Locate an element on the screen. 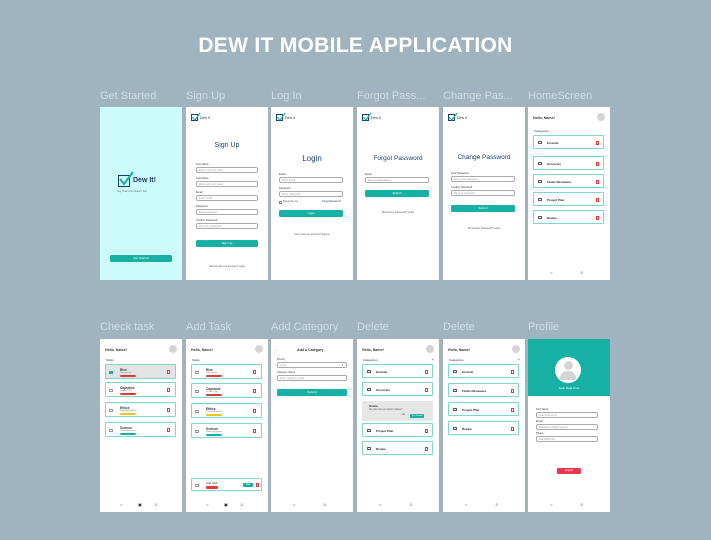 This screenshot has width=711, height=540. new-password-input: Enter new password is located at coordinates (483, 179).